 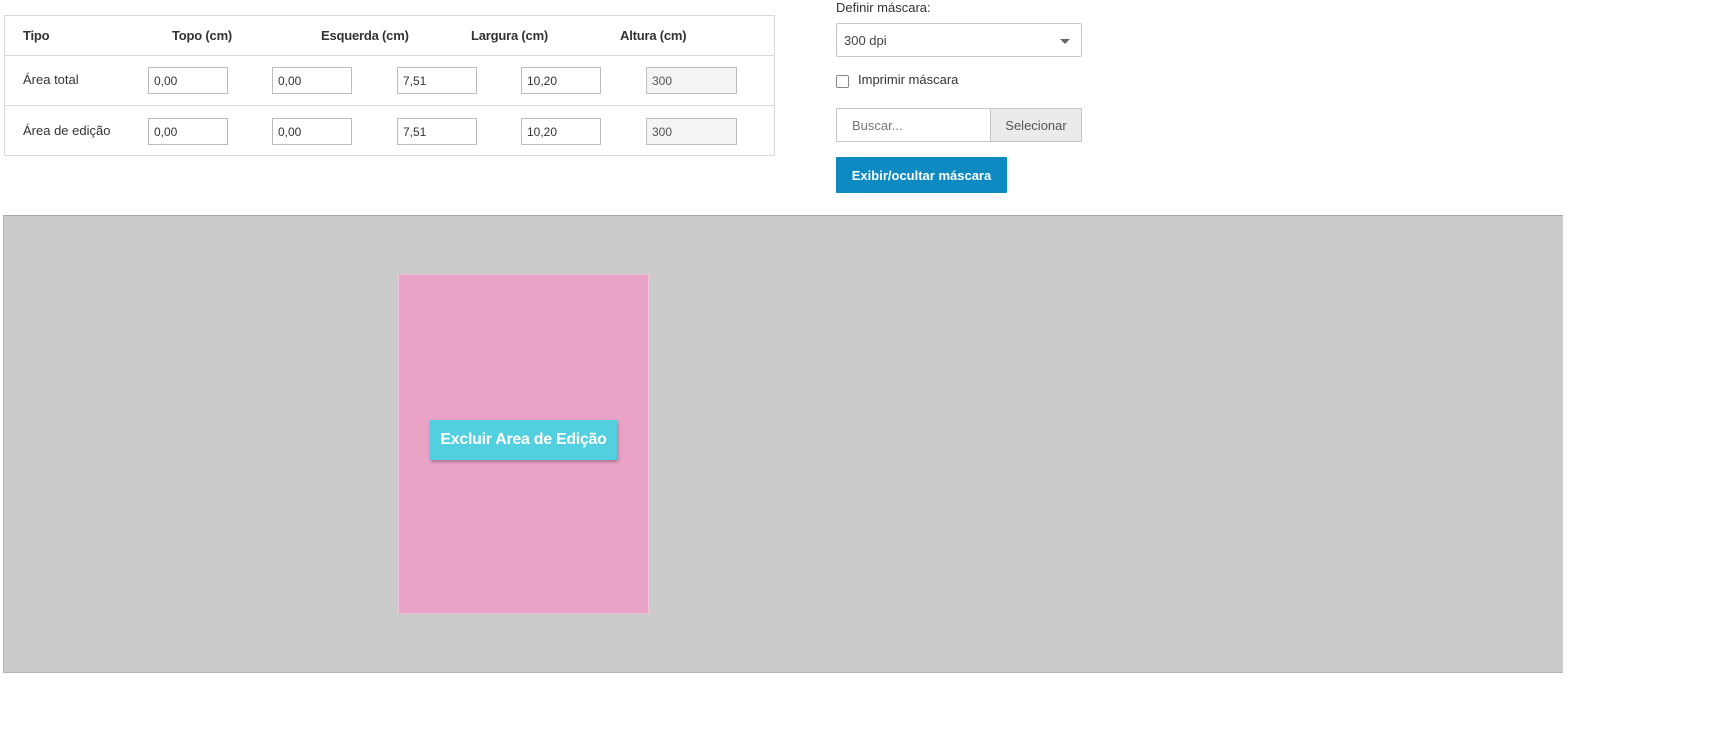 What do you see at coordinates (67, 130) in the screenshot?
I see `row-label: Área de edição` at bounding box center [67, 130].